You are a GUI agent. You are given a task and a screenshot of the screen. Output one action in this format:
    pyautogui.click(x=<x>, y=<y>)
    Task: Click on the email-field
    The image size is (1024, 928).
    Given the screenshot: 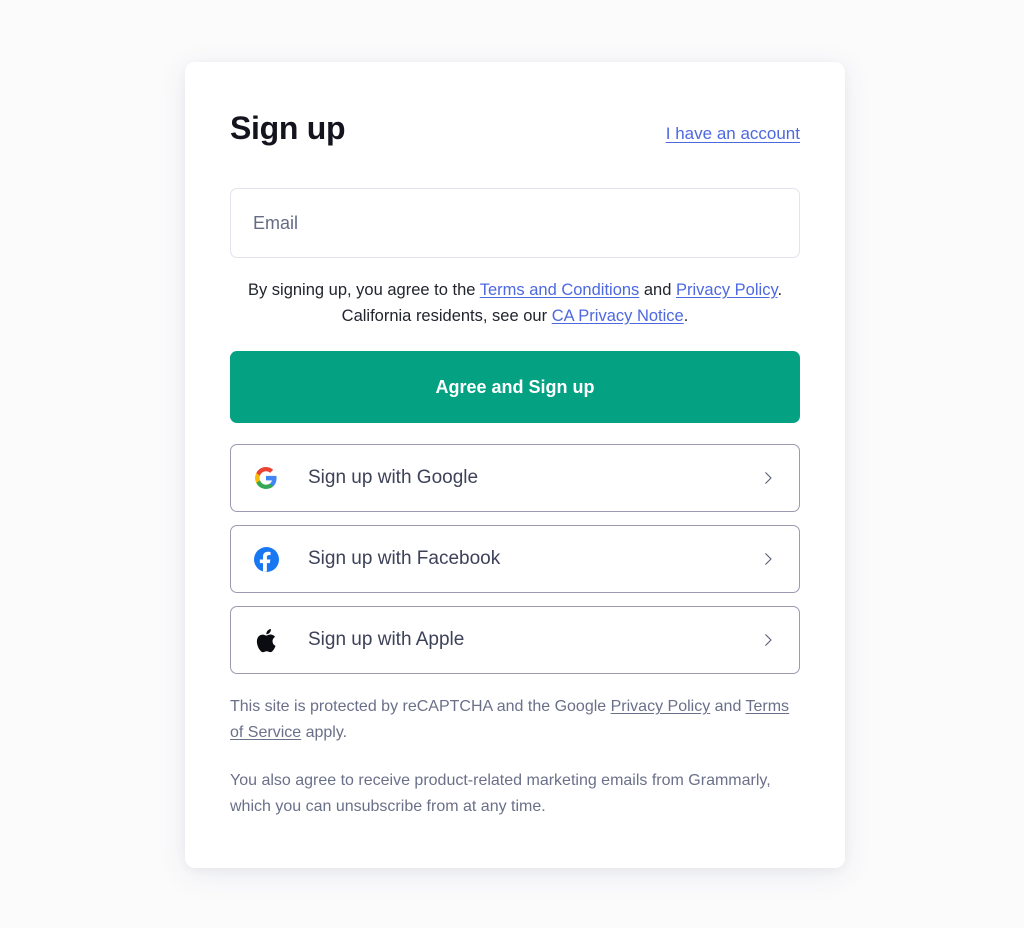 What is the action you would take?
    pyautogui.click(x=515, y=223)
    